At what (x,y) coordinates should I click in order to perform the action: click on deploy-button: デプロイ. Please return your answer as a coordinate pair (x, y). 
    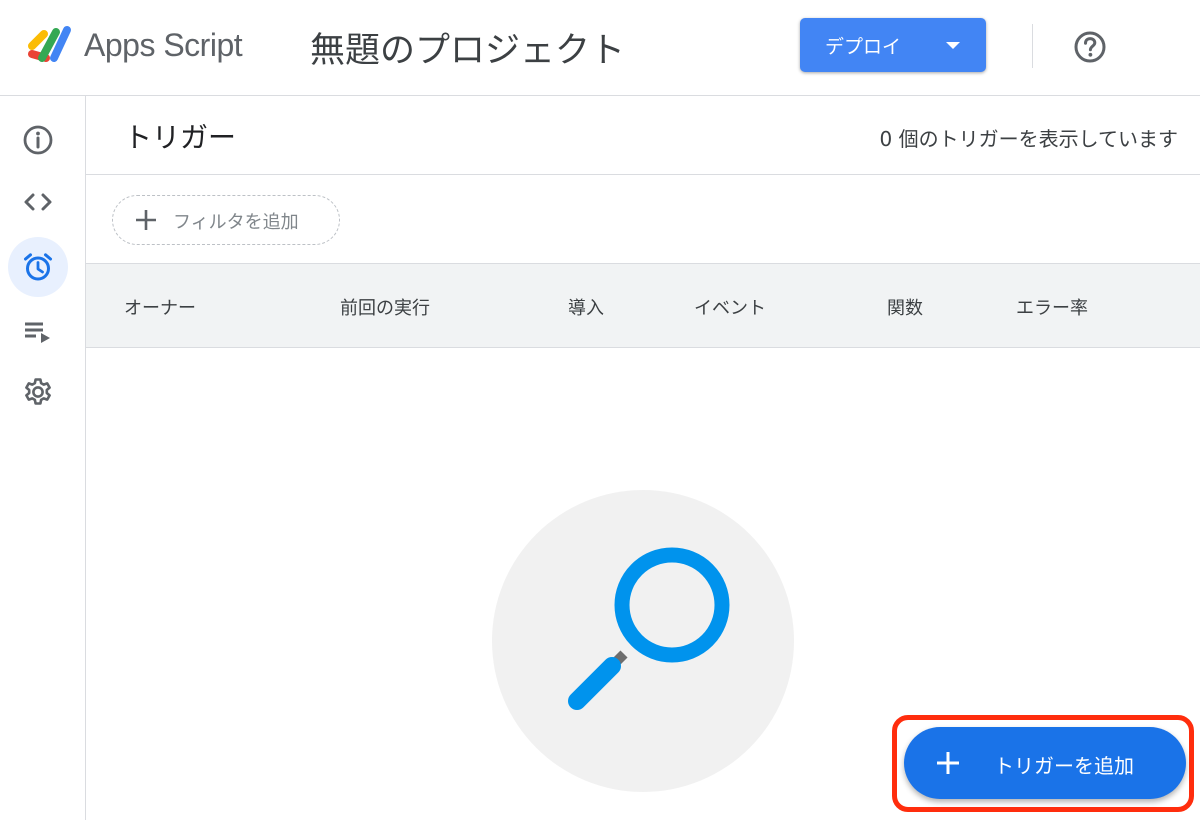
    Looking at the image, I should click on (893, 45).